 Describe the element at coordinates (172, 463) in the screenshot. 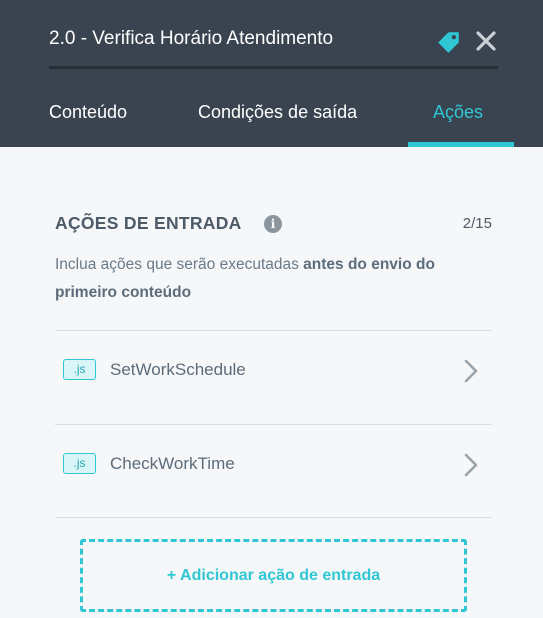

I see `action-label: CheckWorkTime` at that location.